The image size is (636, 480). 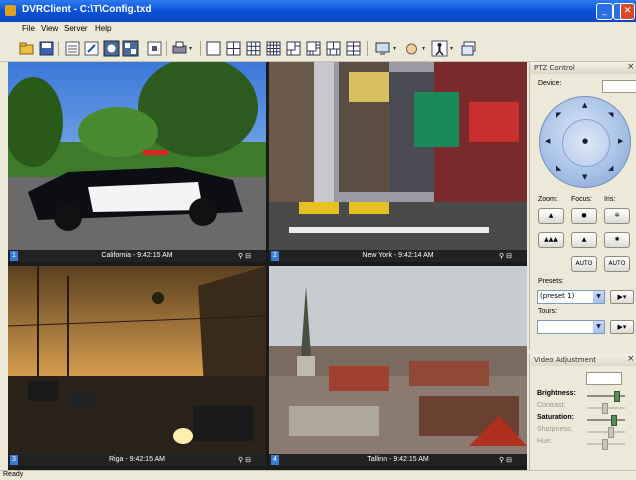 What do you see at coordinates (423, 48) in the screenshot?
I see `hand-dropdown-icon: ▾` at bounding box center [423, 48].